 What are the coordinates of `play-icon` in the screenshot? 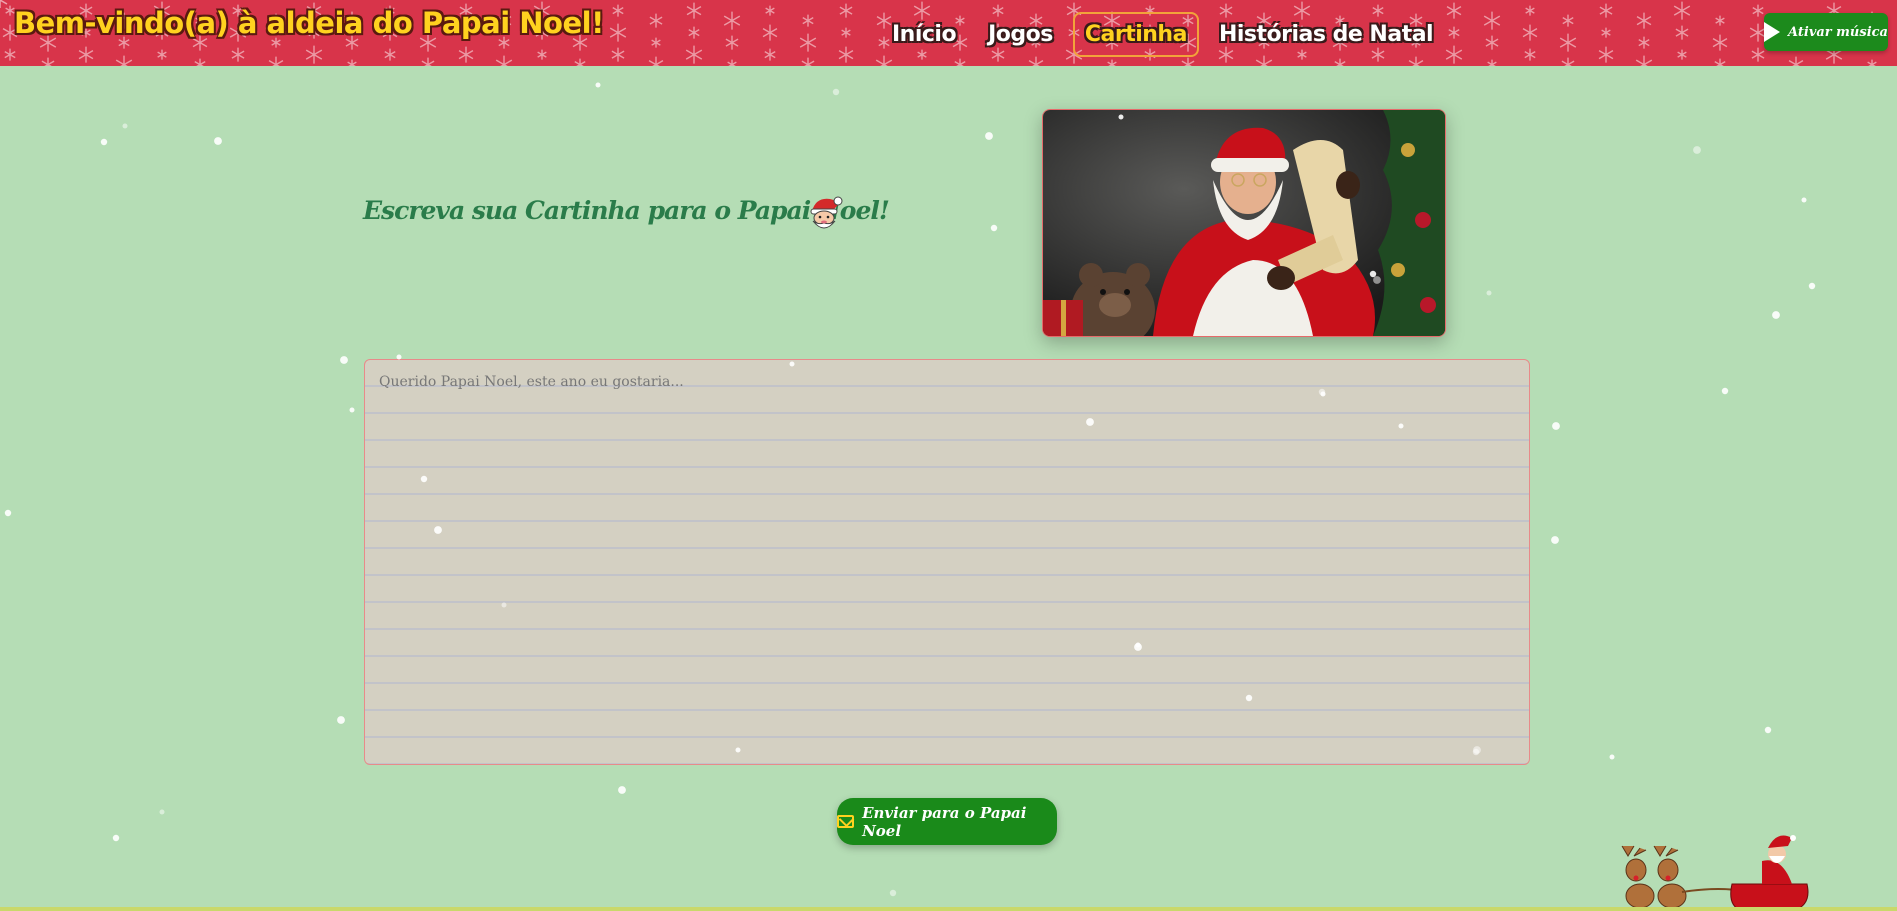 It's located at (1772, 32).